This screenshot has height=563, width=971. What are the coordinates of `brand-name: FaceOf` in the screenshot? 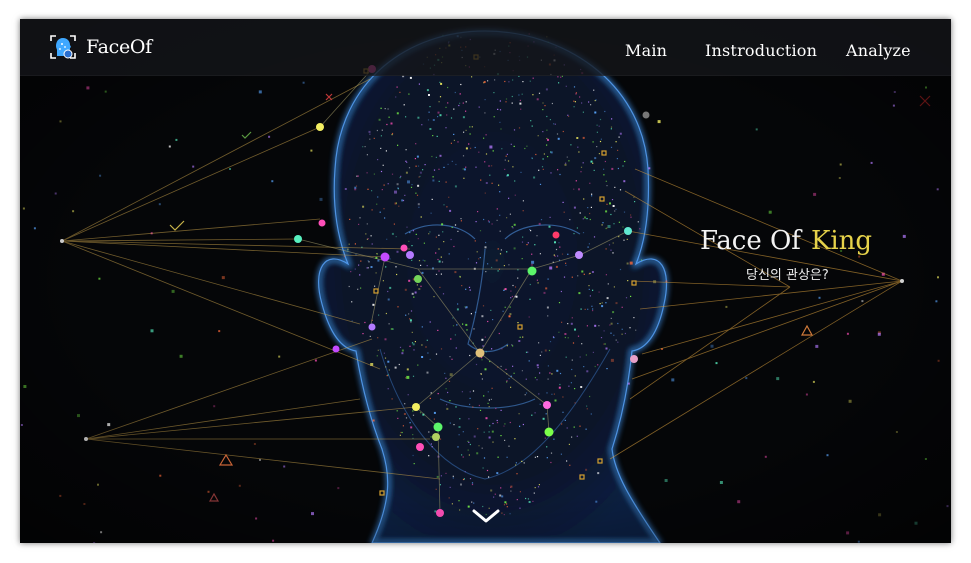 It's located at (119, 47).